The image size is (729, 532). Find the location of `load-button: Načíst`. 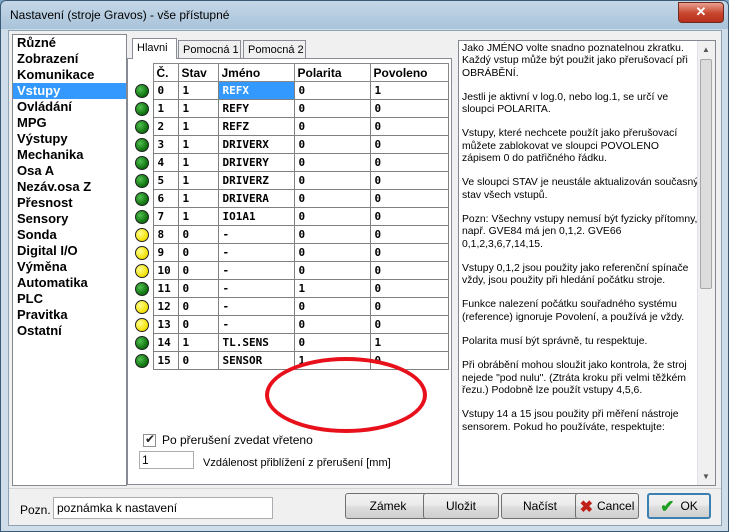

load-button: Načíst is located at coordinates (540, 506).